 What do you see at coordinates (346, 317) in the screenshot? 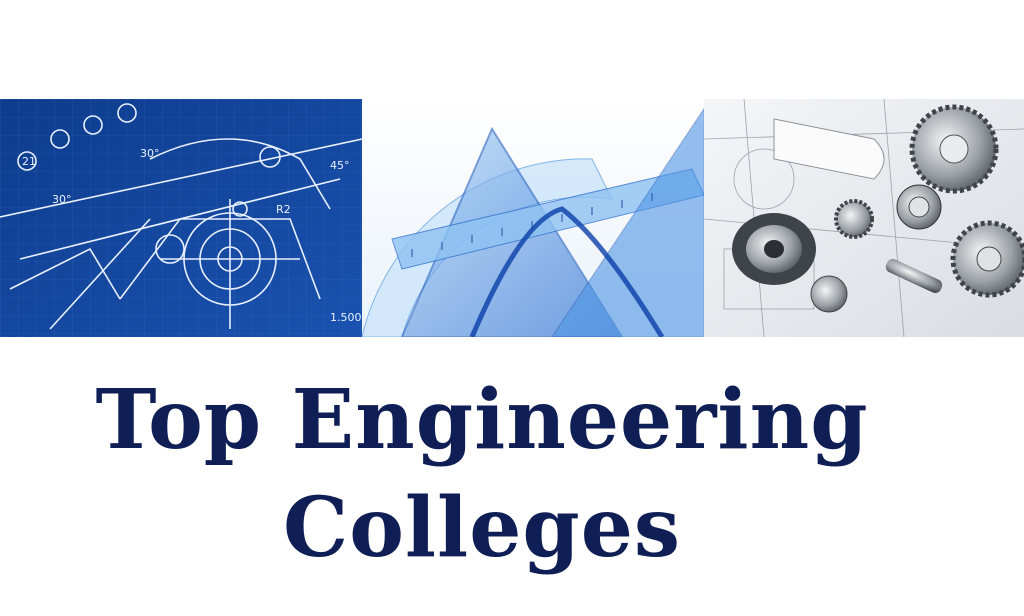
I see `svg-text: 1.500` at bounding box center [346, 317].